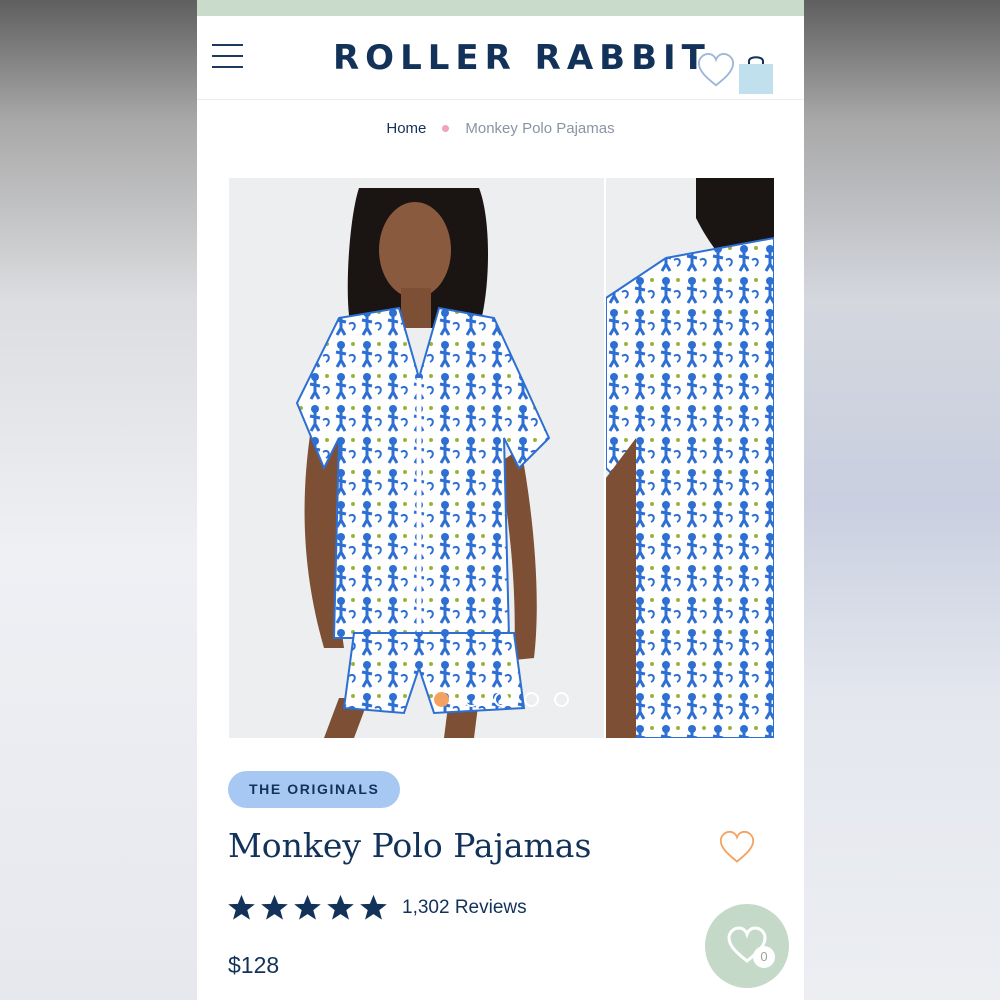 This screenshot has height=1000, width=1000. What do you see at coordinates (764, 957) in the screenshot?
I see `wishlist-count-badge: 0` at bounding box center [764, 957].